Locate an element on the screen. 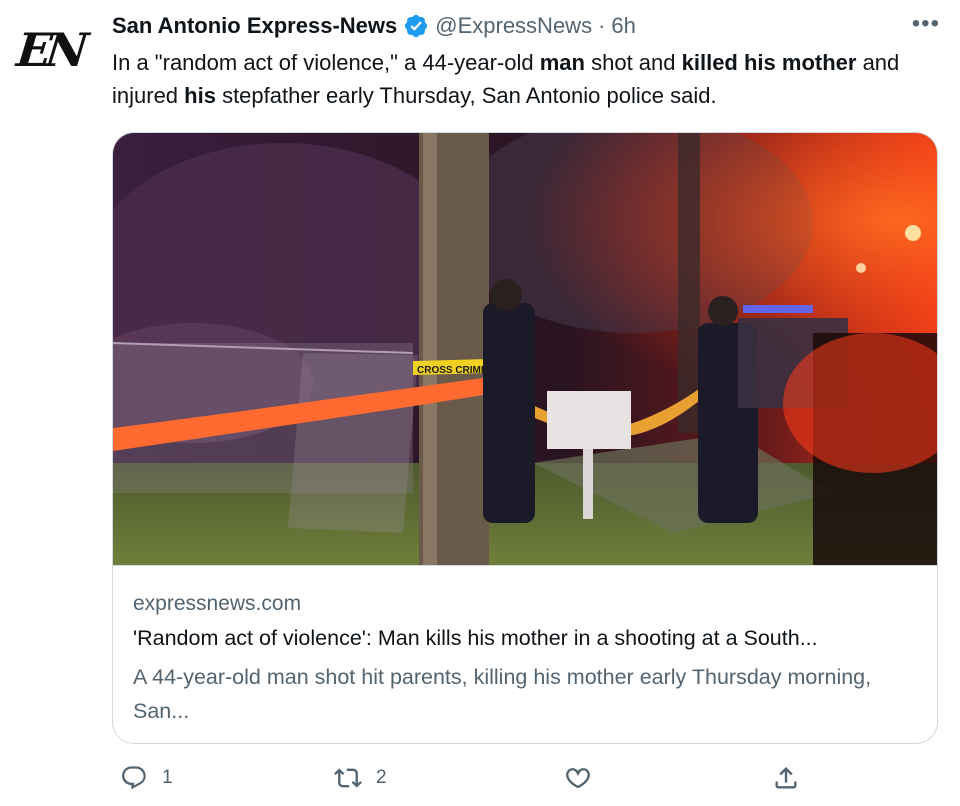 The width and height of the screenshot is (960, 806). card-domain: expressnews.com is located at coordinates (217, 603).